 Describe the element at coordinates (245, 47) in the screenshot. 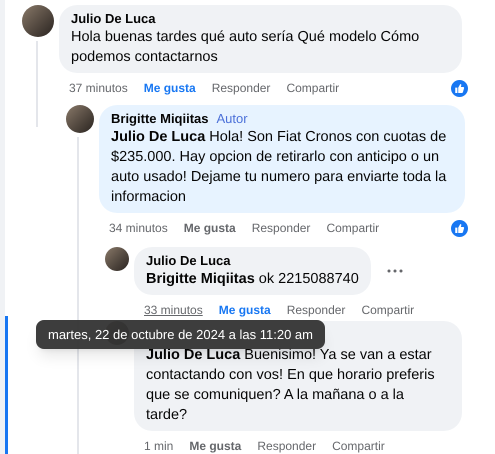

I see `comment-text: Hola buenas tardes qué auto sería Qué modelo Cómo podemos contactarnos` at that location.